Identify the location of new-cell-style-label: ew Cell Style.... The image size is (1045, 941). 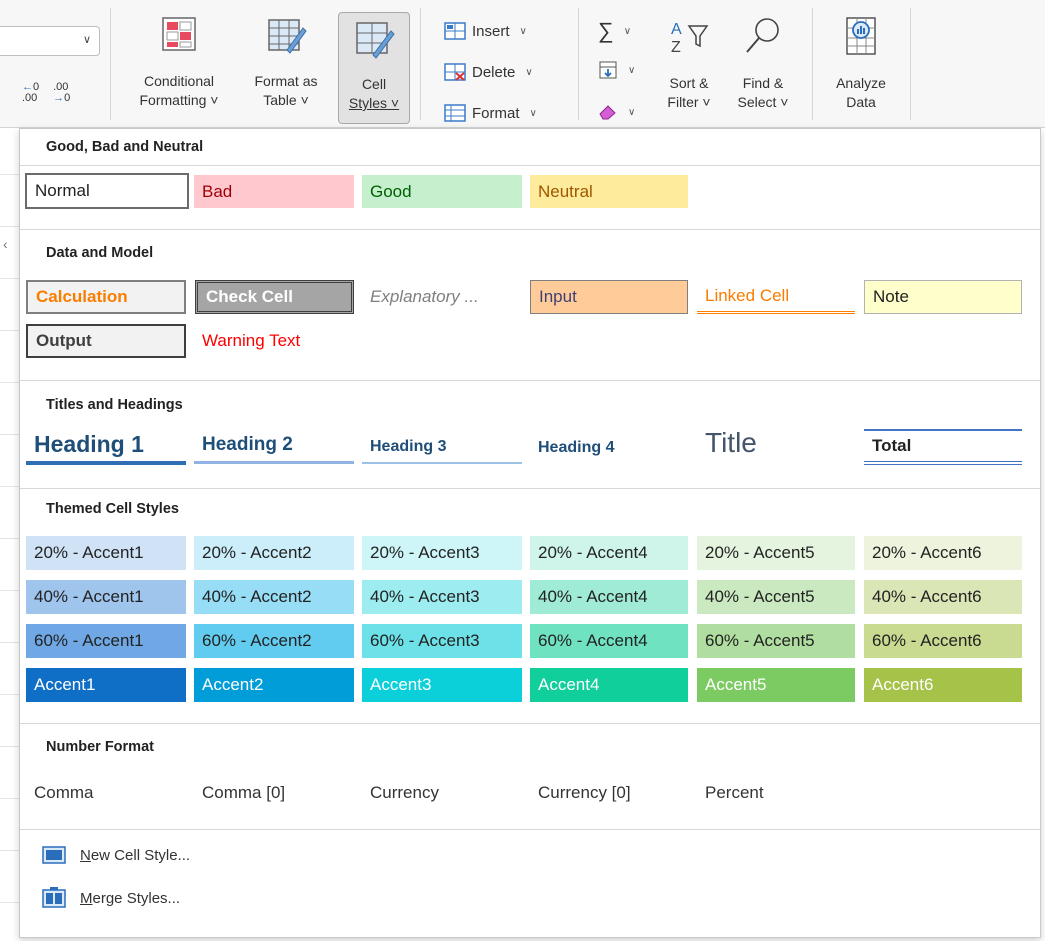
(140, 855).